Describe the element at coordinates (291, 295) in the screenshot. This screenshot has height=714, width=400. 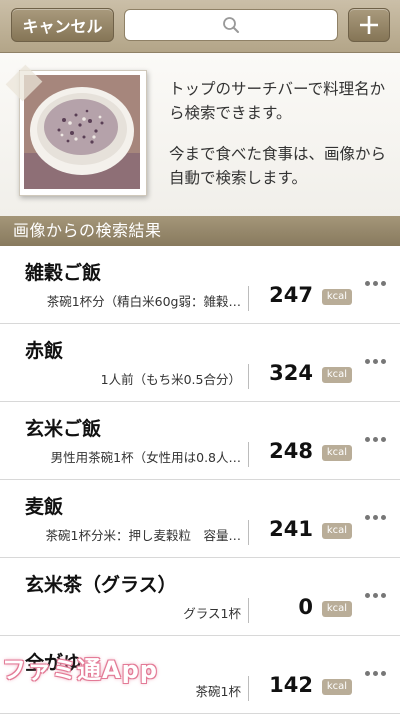
I see `calorie-value: 247` at that location.